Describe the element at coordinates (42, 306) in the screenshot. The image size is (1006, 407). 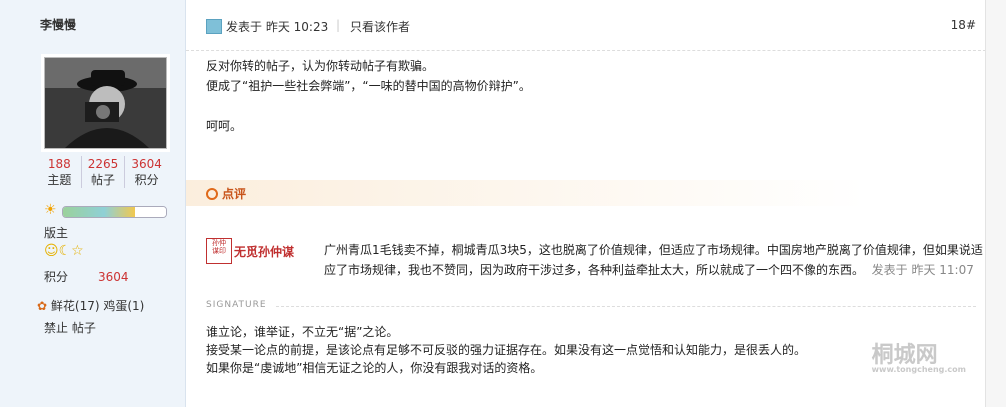
I see `flower-icon: ✿` at that location.